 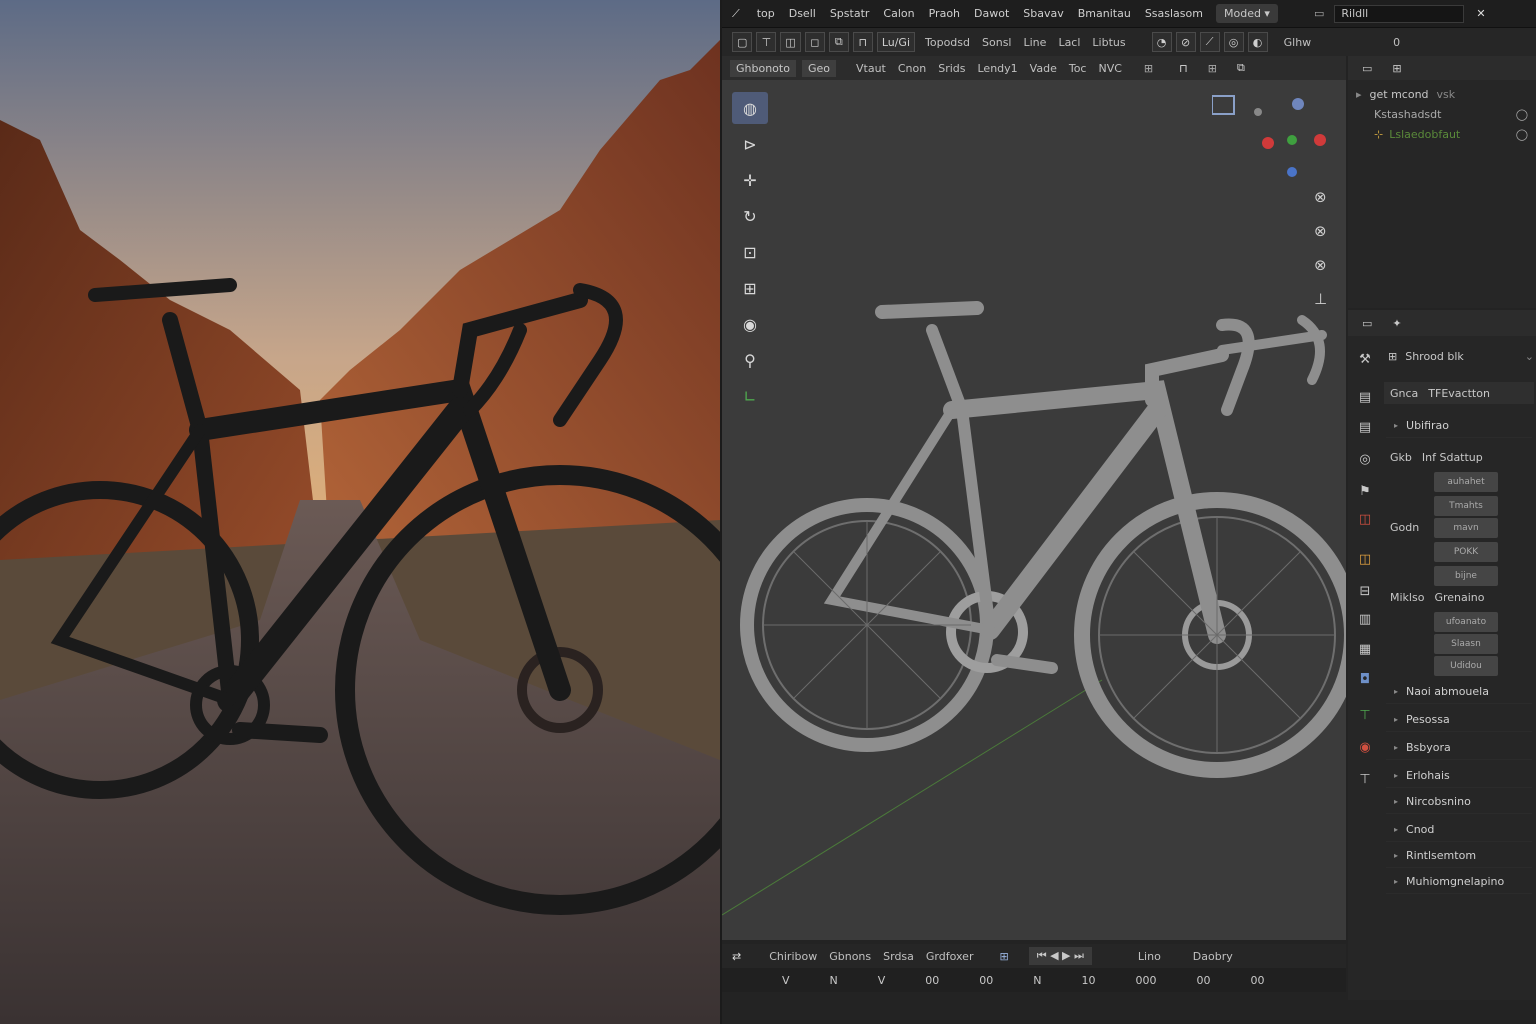 What do you see at coordinates (1183, 68) in the screenshot?
I see `lock-icon: ⊓` at bounding box center [1183, 68].